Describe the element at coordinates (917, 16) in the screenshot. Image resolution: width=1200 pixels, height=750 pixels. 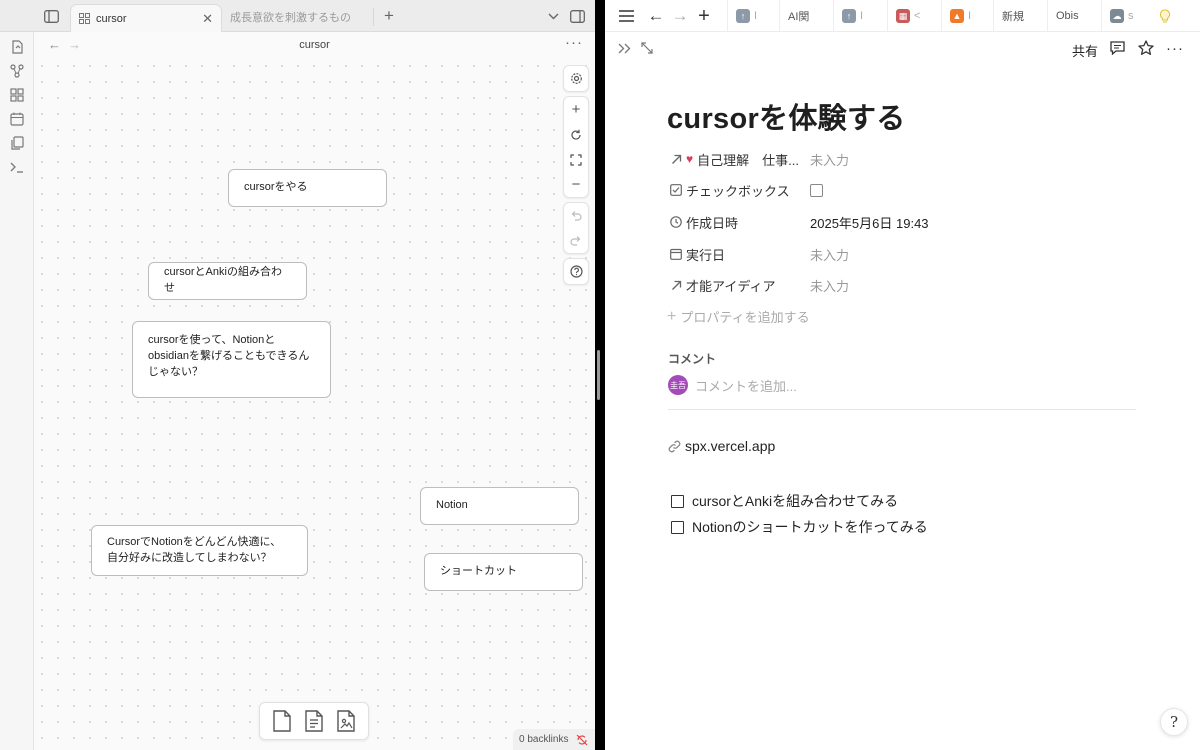
I see `browser-tab-label: <` at that location.